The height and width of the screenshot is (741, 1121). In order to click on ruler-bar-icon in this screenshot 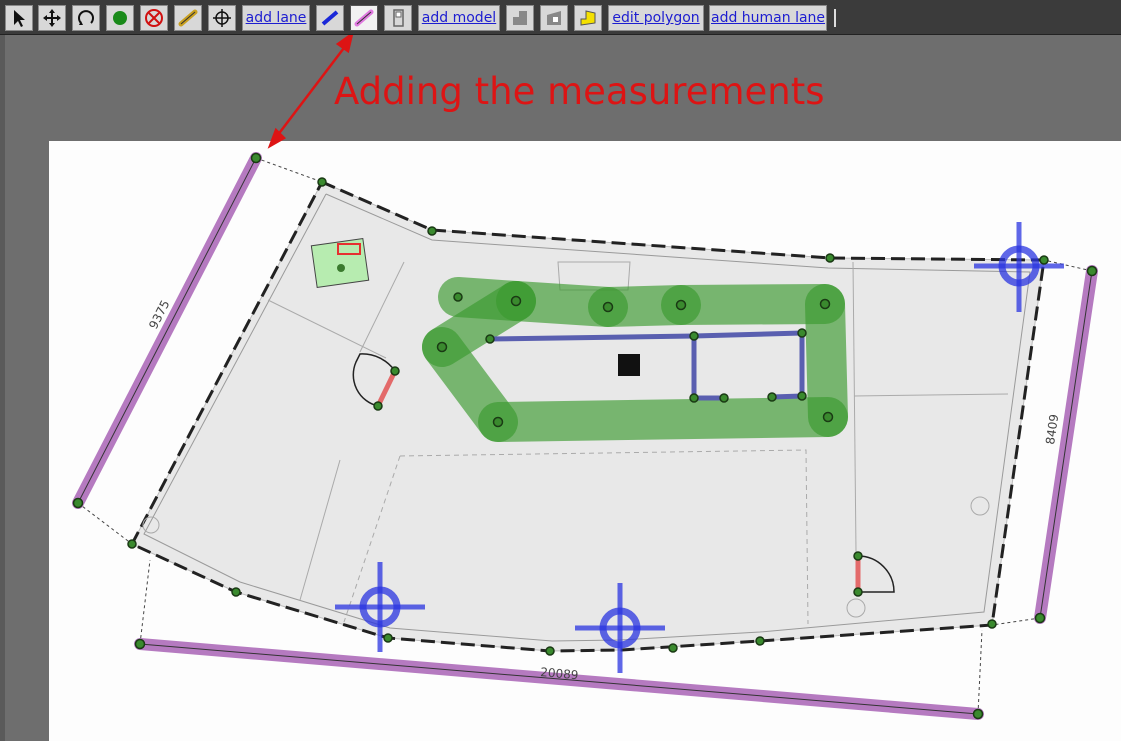, I will do `click(188, 18)`.